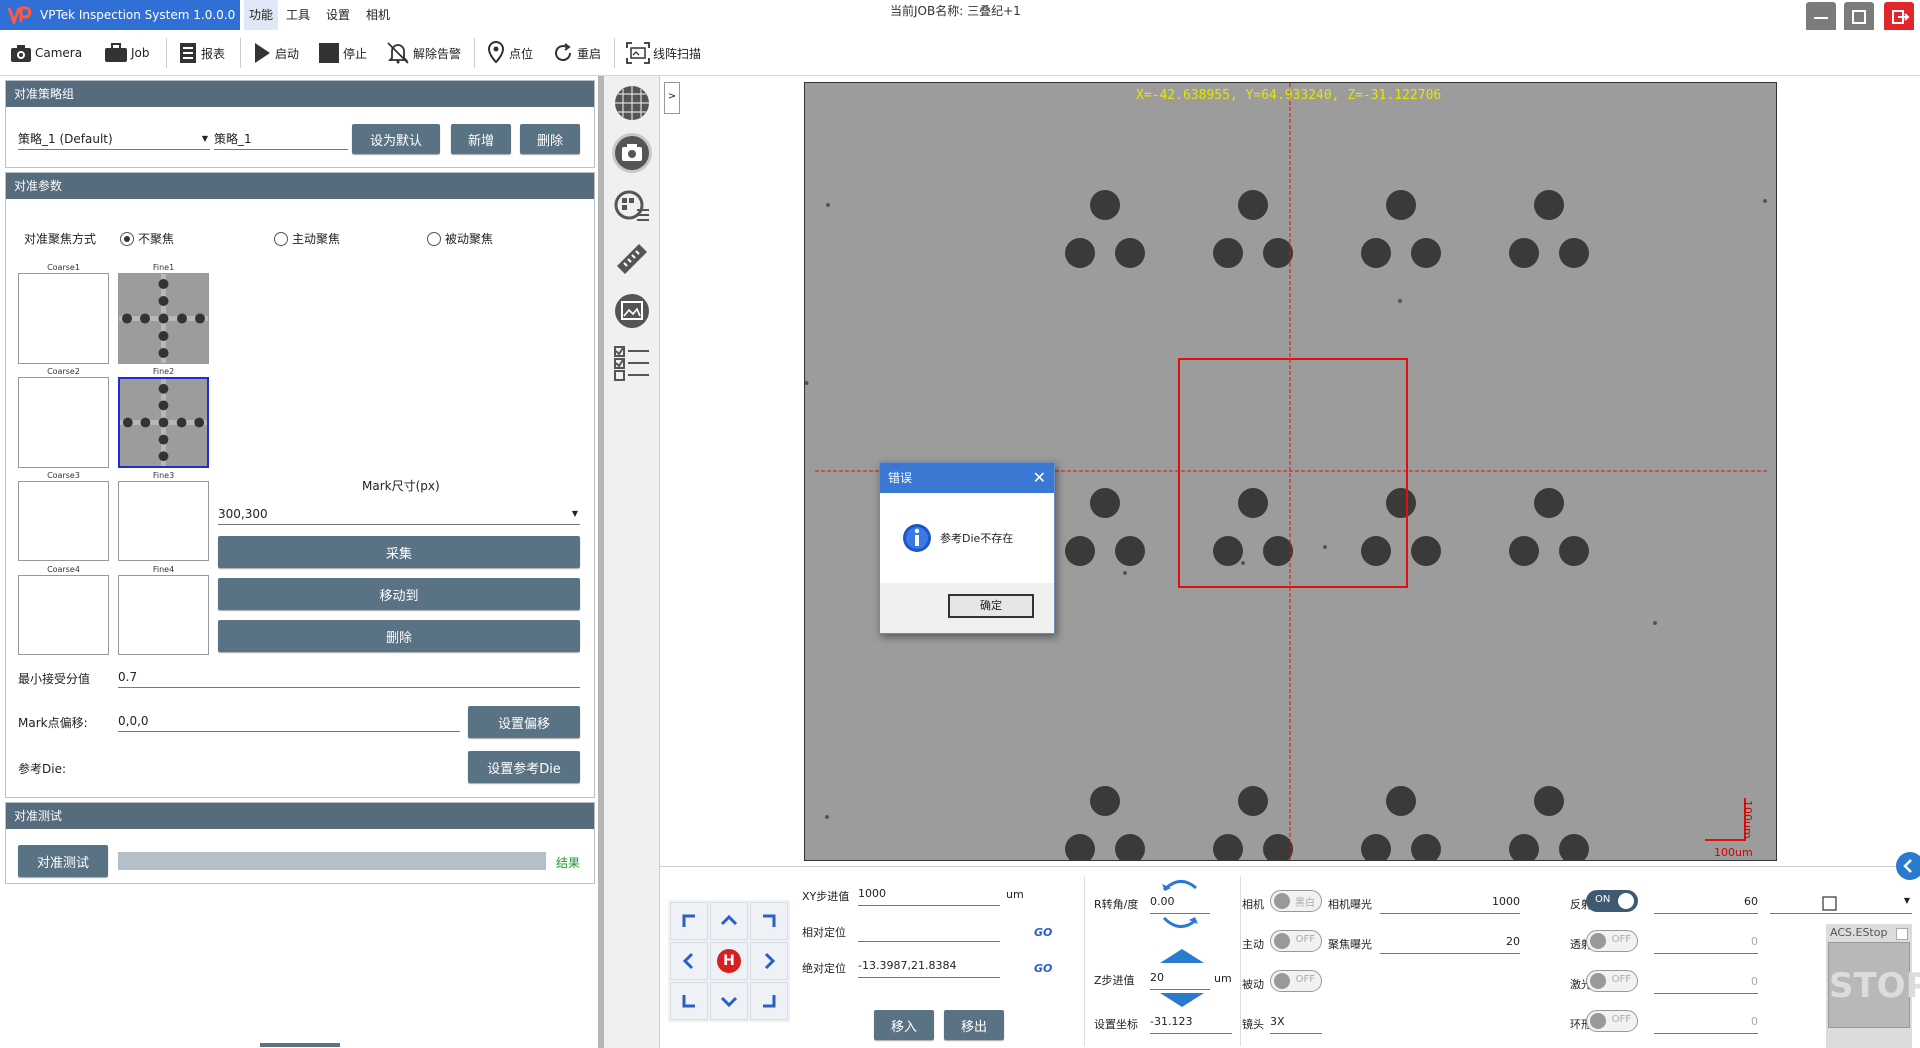 Image resolution: width=1920 pixels, height=1048 pixels. What do you see at coordinates (632, 311) in the screenshot?
I see `image-frame-icon` at bounding box center [632, 311].